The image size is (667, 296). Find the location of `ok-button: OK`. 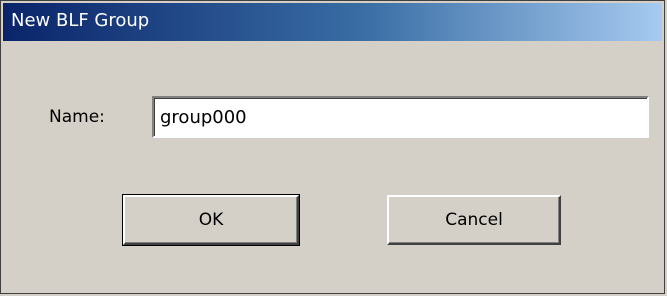

ok-button: OK is located at coordinates (211, 220).